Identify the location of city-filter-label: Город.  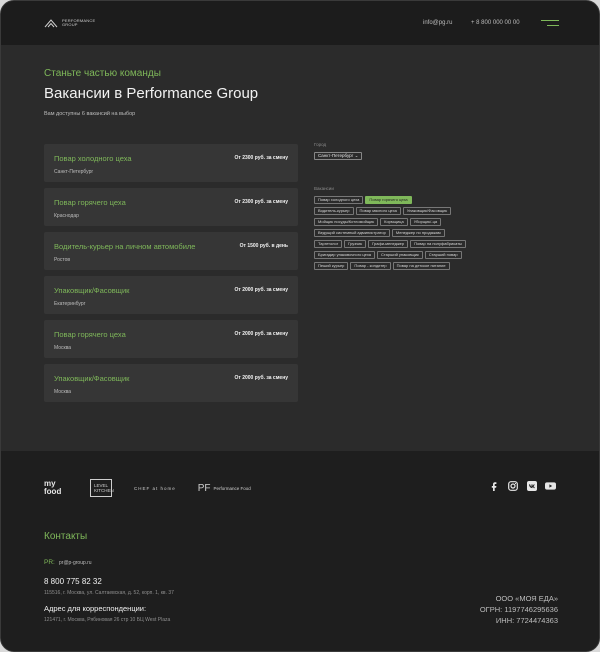
(320, 144).